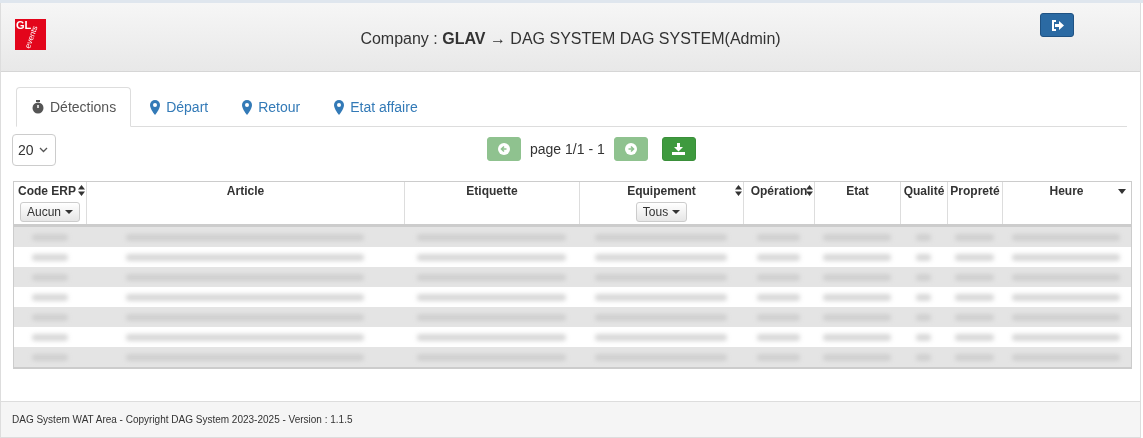 This screenshot has height=438, width=1143. Describe the element at coordinates (504, 149) in the screenshot. I see `arrow-circle-left-icon` at that location.